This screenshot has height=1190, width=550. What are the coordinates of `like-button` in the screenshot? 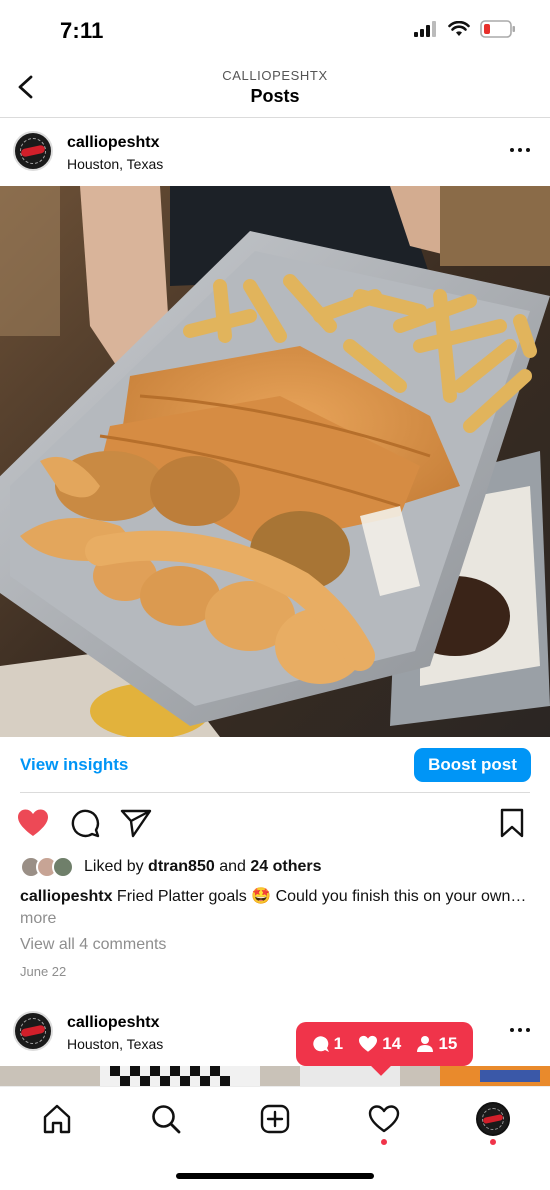 It's located at (33, 823).